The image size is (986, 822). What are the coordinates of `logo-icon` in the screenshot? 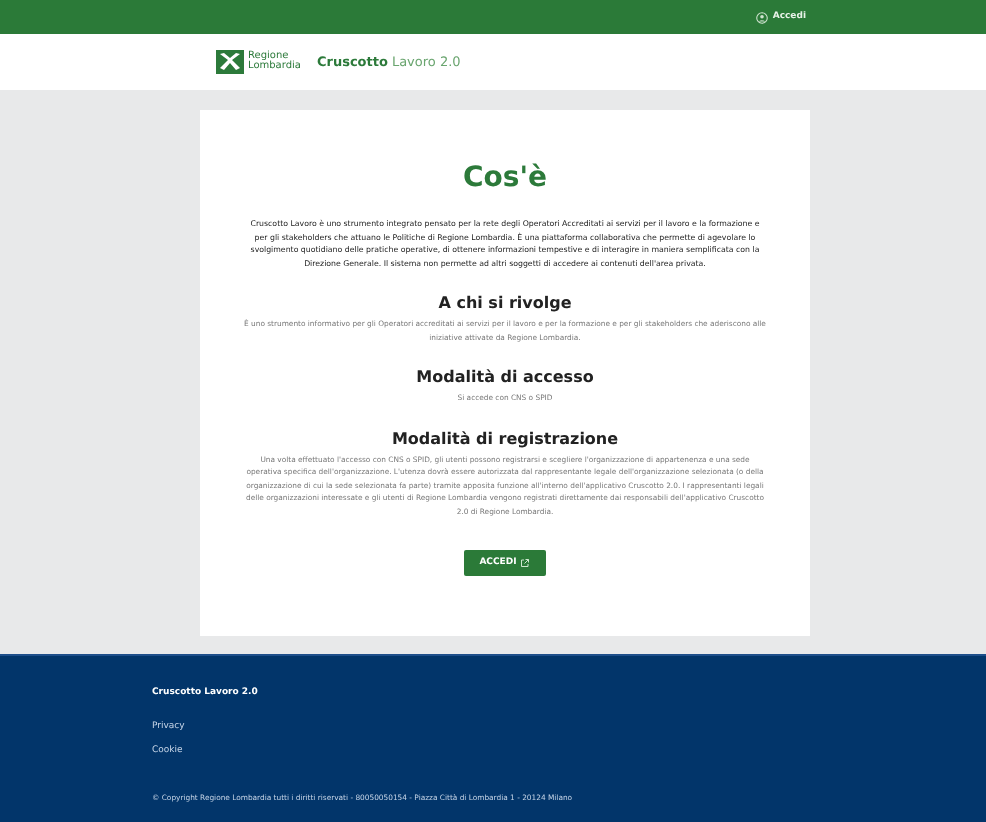 It's located at (230, 62).